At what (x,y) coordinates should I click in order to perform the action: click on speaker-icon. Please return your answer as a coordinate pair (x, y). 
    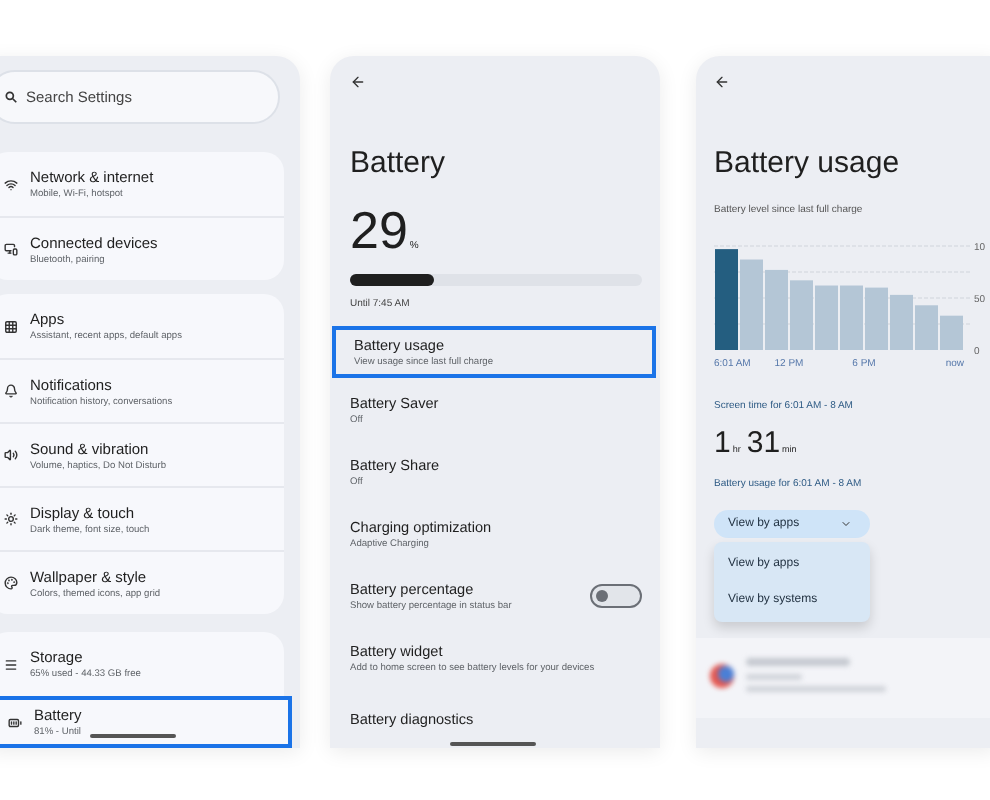
    Looking at the image, I should click on (11, 455).